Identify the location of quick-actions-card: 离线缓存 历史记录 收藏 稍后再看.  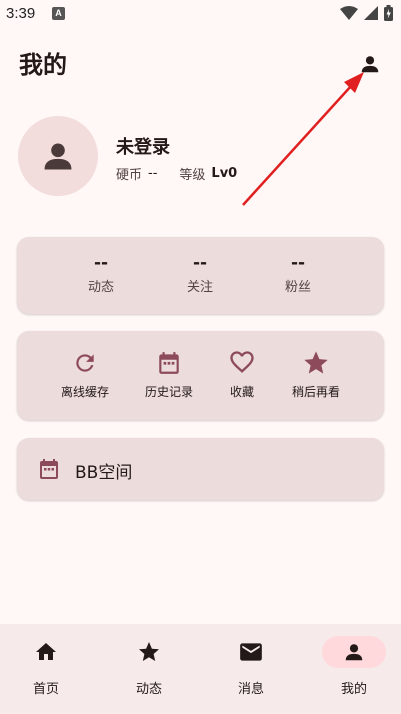
(200, 375).